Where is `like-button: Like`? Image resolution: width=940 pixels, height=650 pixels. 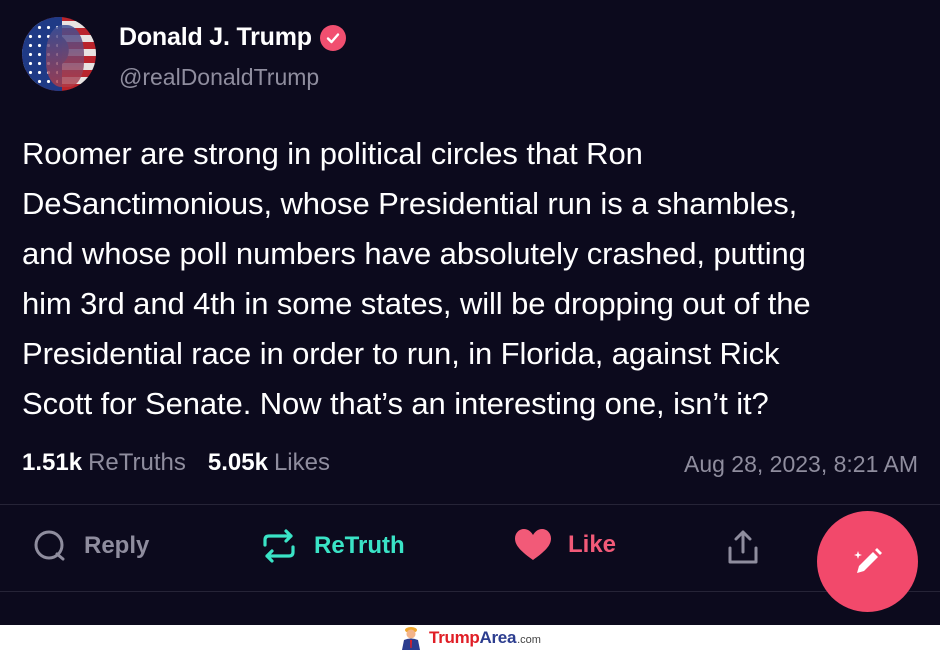 like-button: Like is located at coordinates (565, 545).